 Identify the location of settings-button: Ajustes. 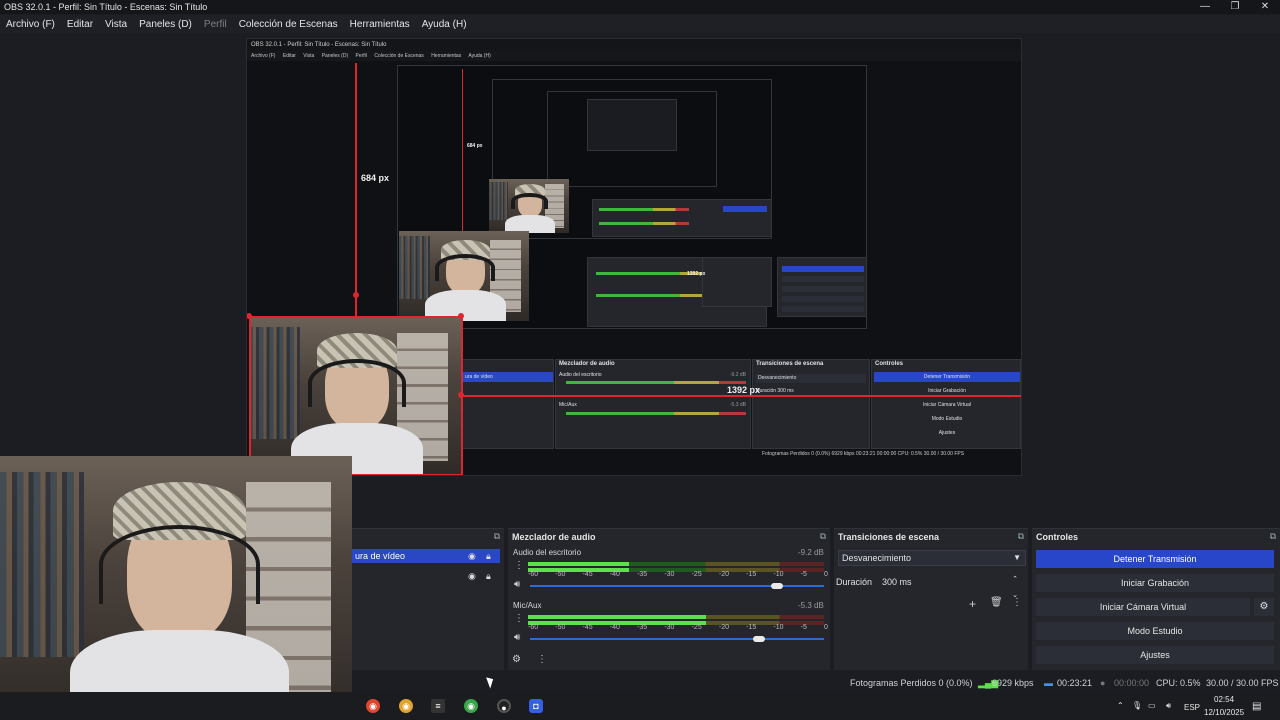
(1155, 655).